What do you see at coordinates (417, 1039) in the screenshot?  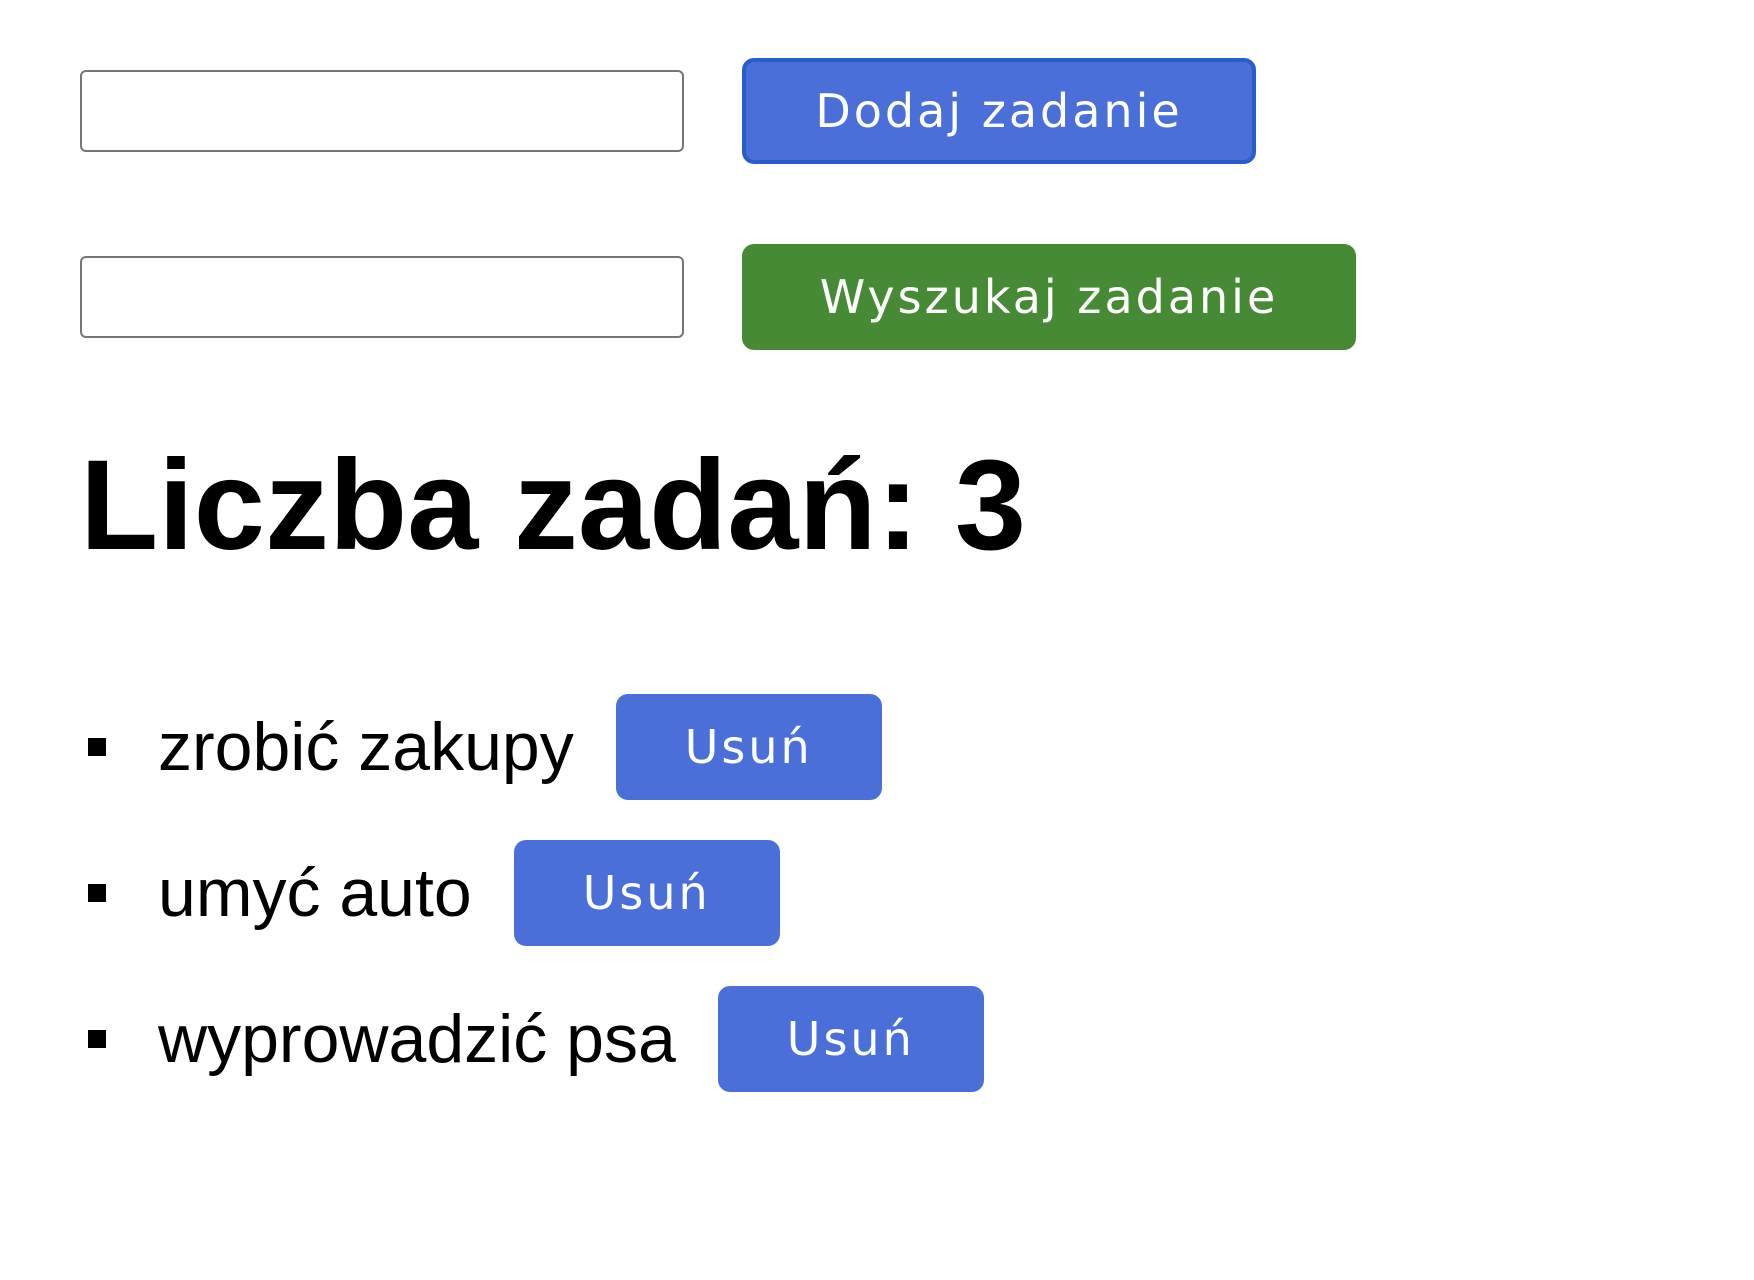 I see `task-text: wyprowadzić psa` at bounding box center [417, 1039].